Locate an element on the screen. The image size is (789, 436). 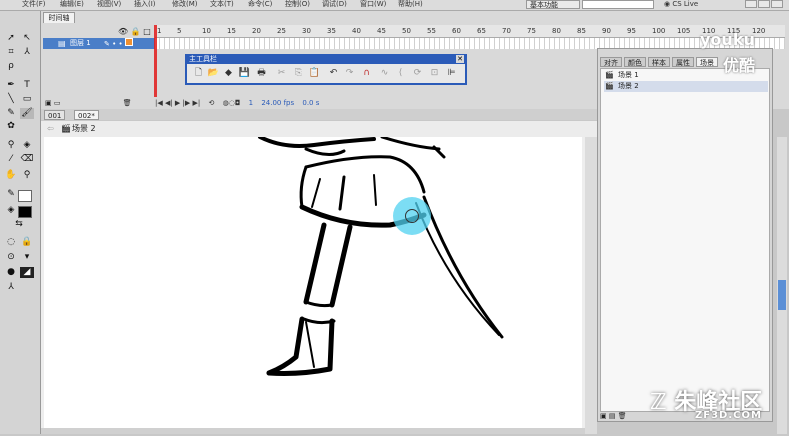
panel-tab-align: 对齐 is located at coordinates (611, 62).